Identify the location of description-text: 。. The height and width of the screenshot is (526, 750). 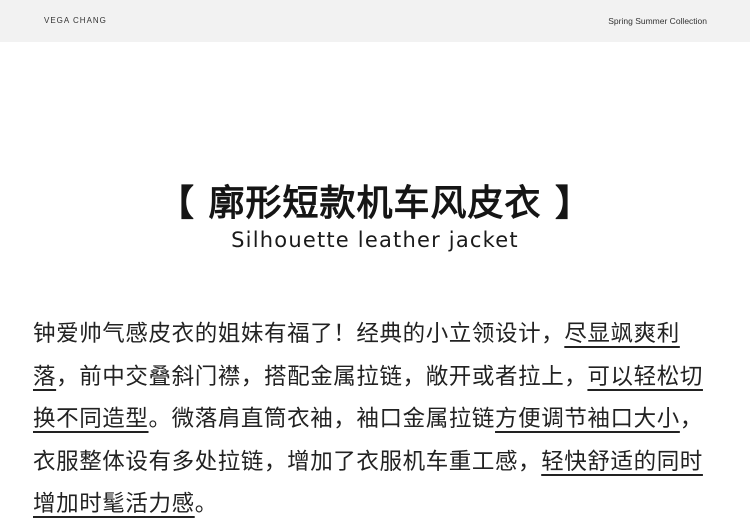
(206, 504).